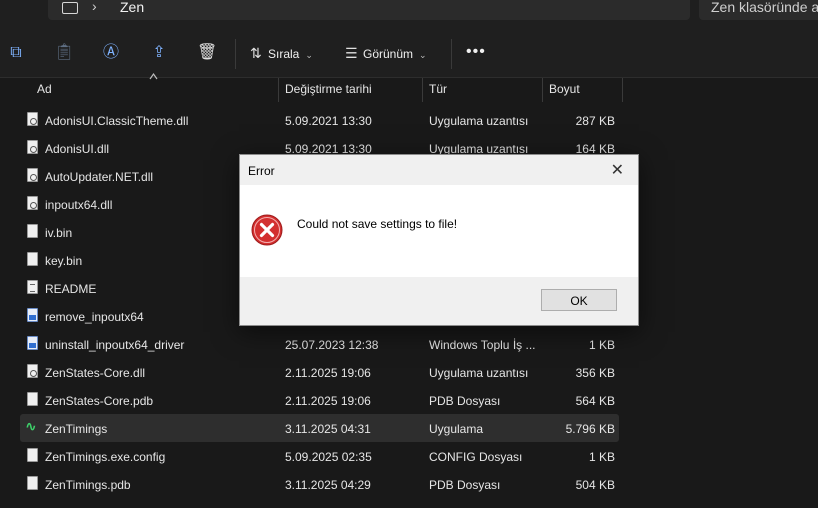 The height and width of the screenshot is (508, 818). What do you see at coordinates (476, 52) in the screenshot?
I see `more-options-button: •••` at bounding box center [476, 52].